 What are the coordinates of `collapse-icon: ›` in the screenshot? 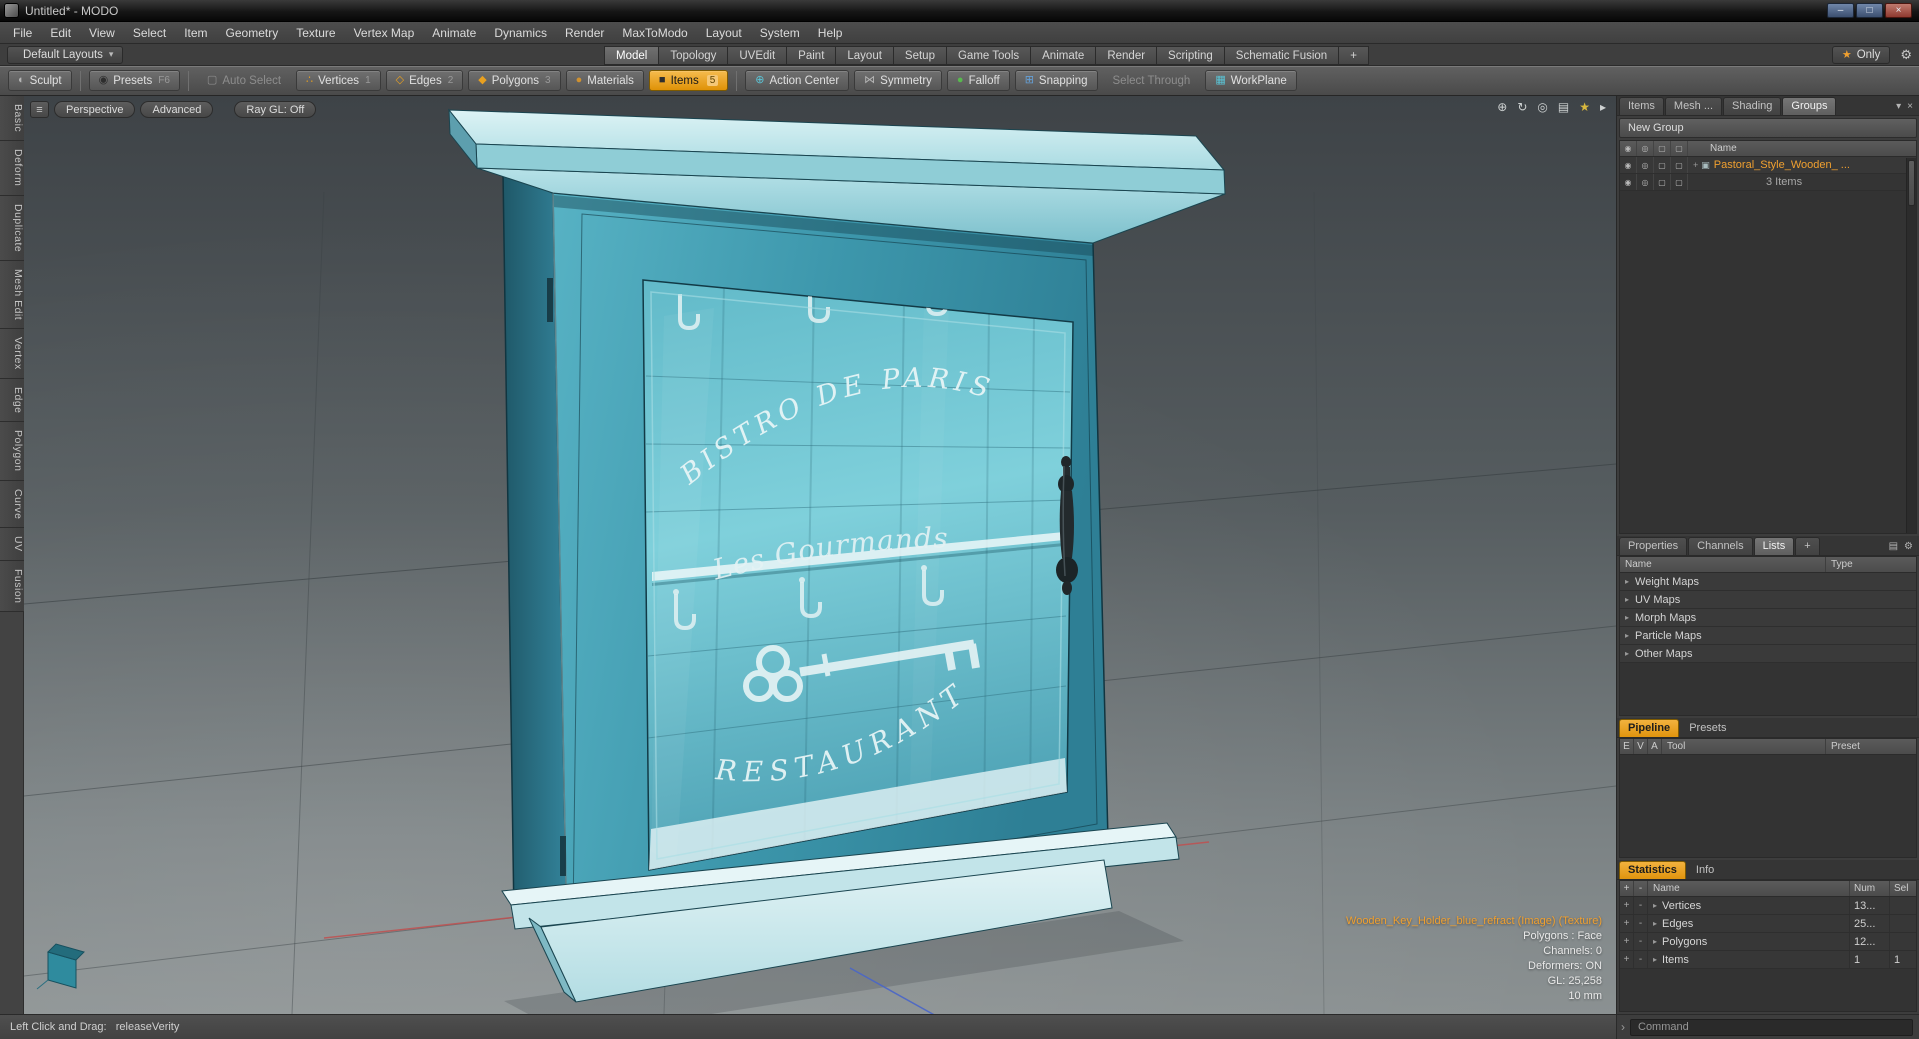 It's located at (1623, 1027).